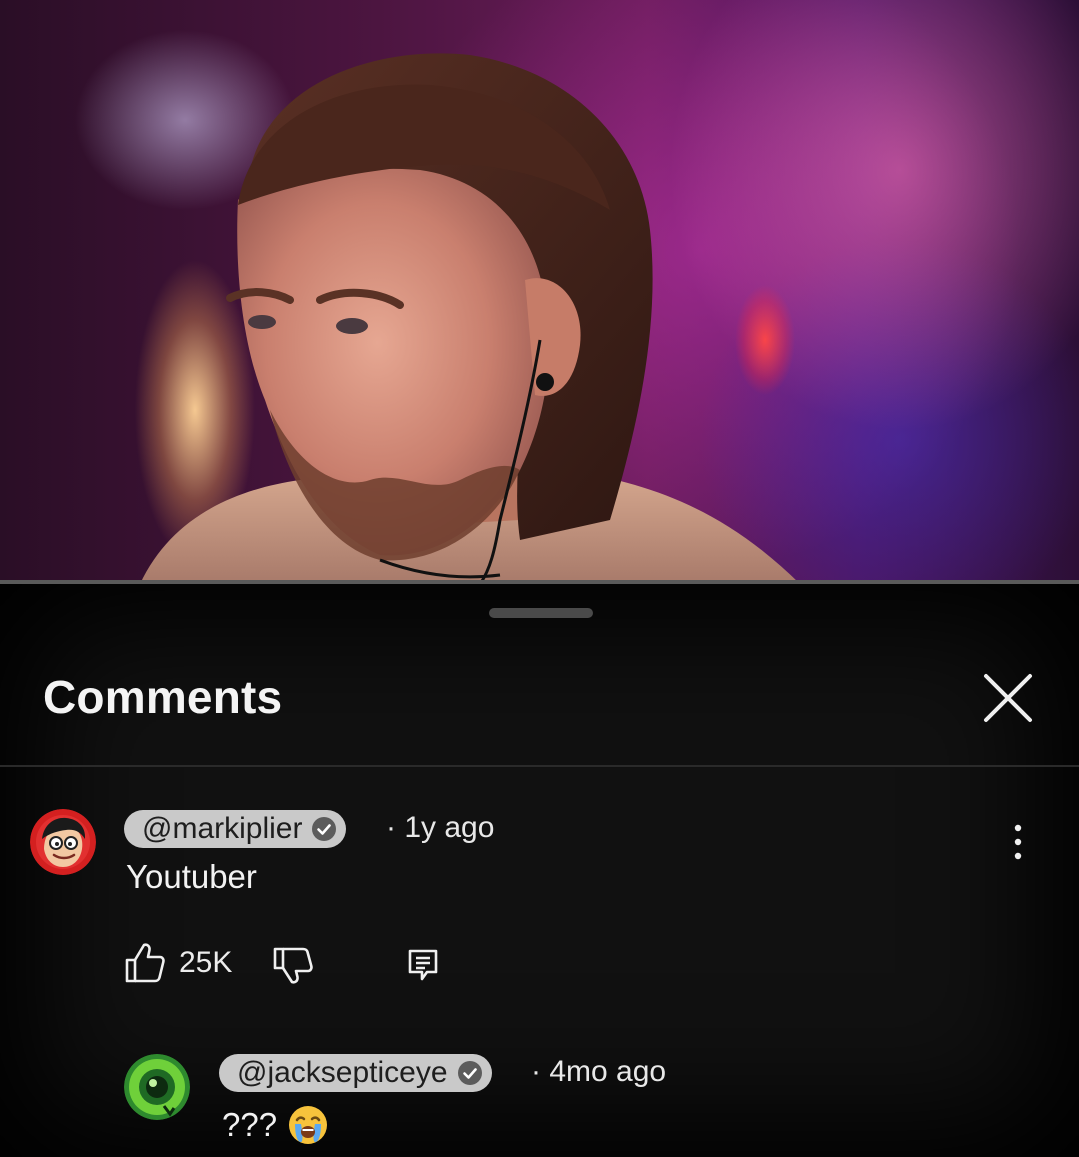 The width and height of the screenshot is (1079, 1157). What do you see at coordinates (163, 697) in the screenshot?
I see `comments-title: Comments` at bounding box center [163, 697].